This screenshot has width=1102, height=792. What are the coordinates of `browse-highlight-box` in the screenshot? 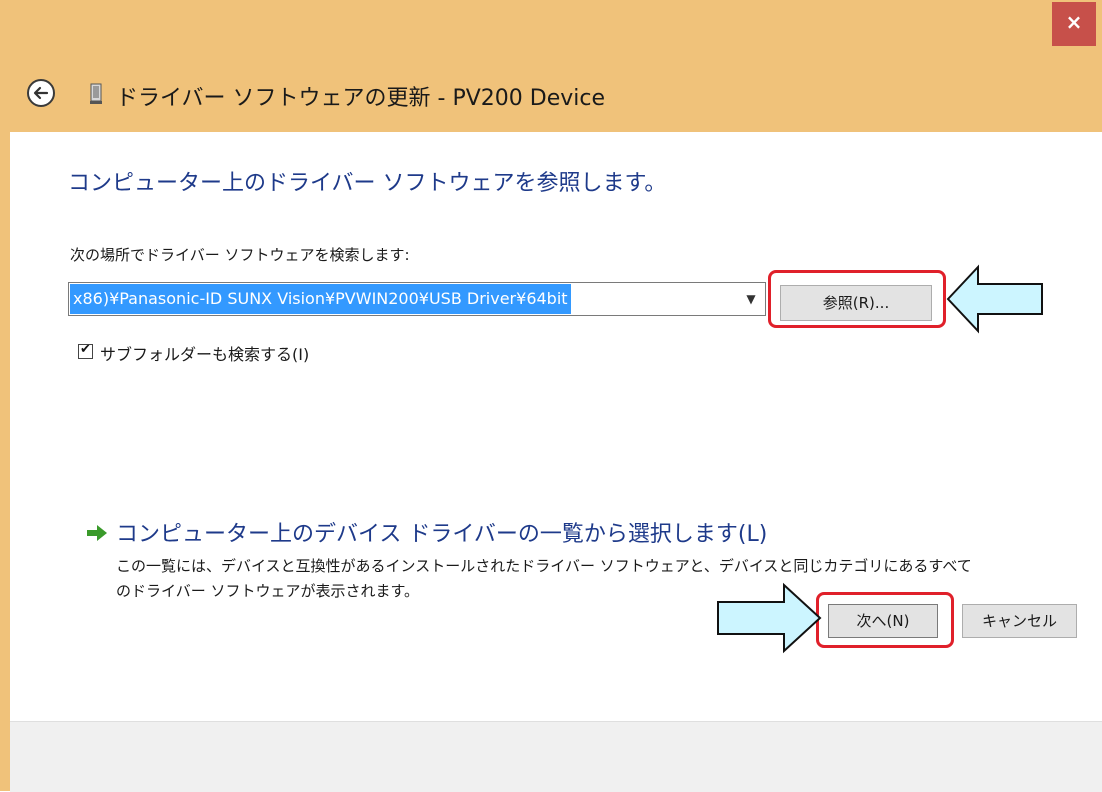 It's located at (857, 299).